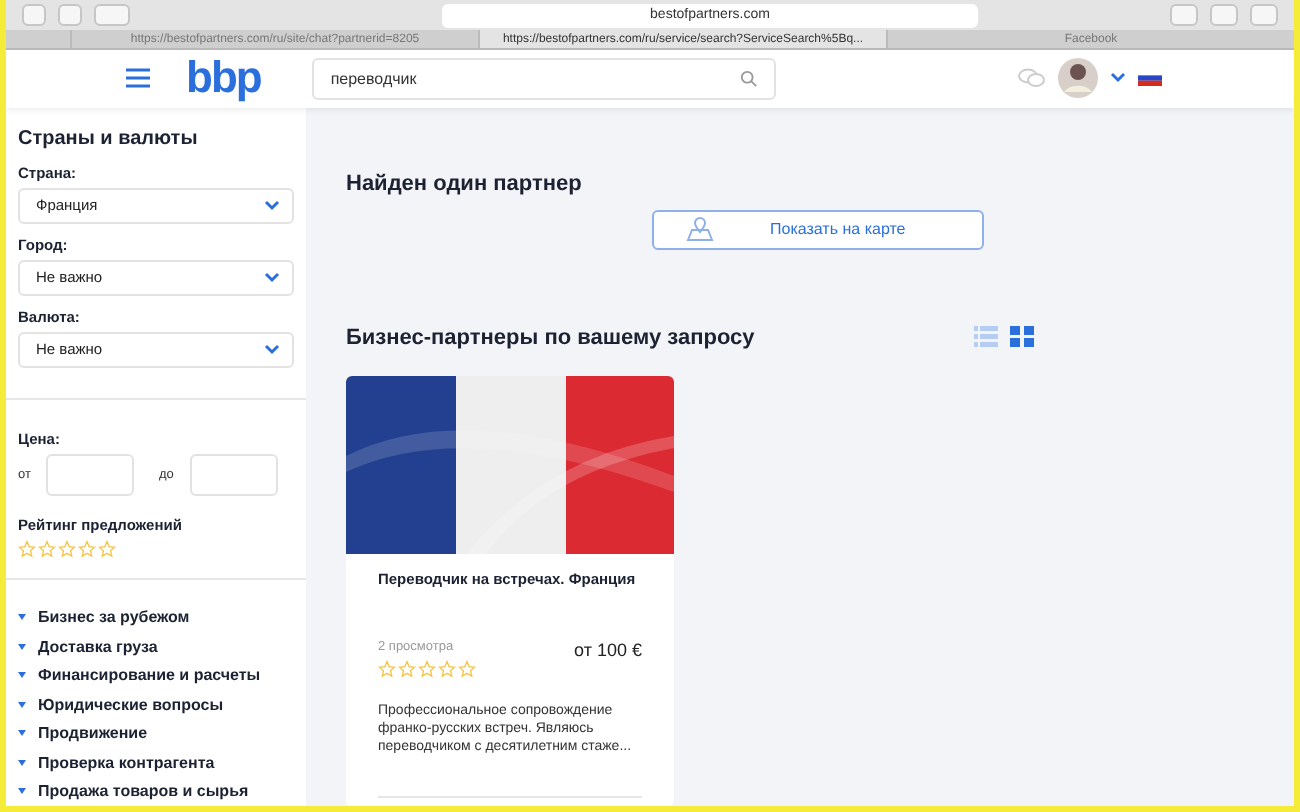  I want to click on search-field: переводчик, so click(544, 78).